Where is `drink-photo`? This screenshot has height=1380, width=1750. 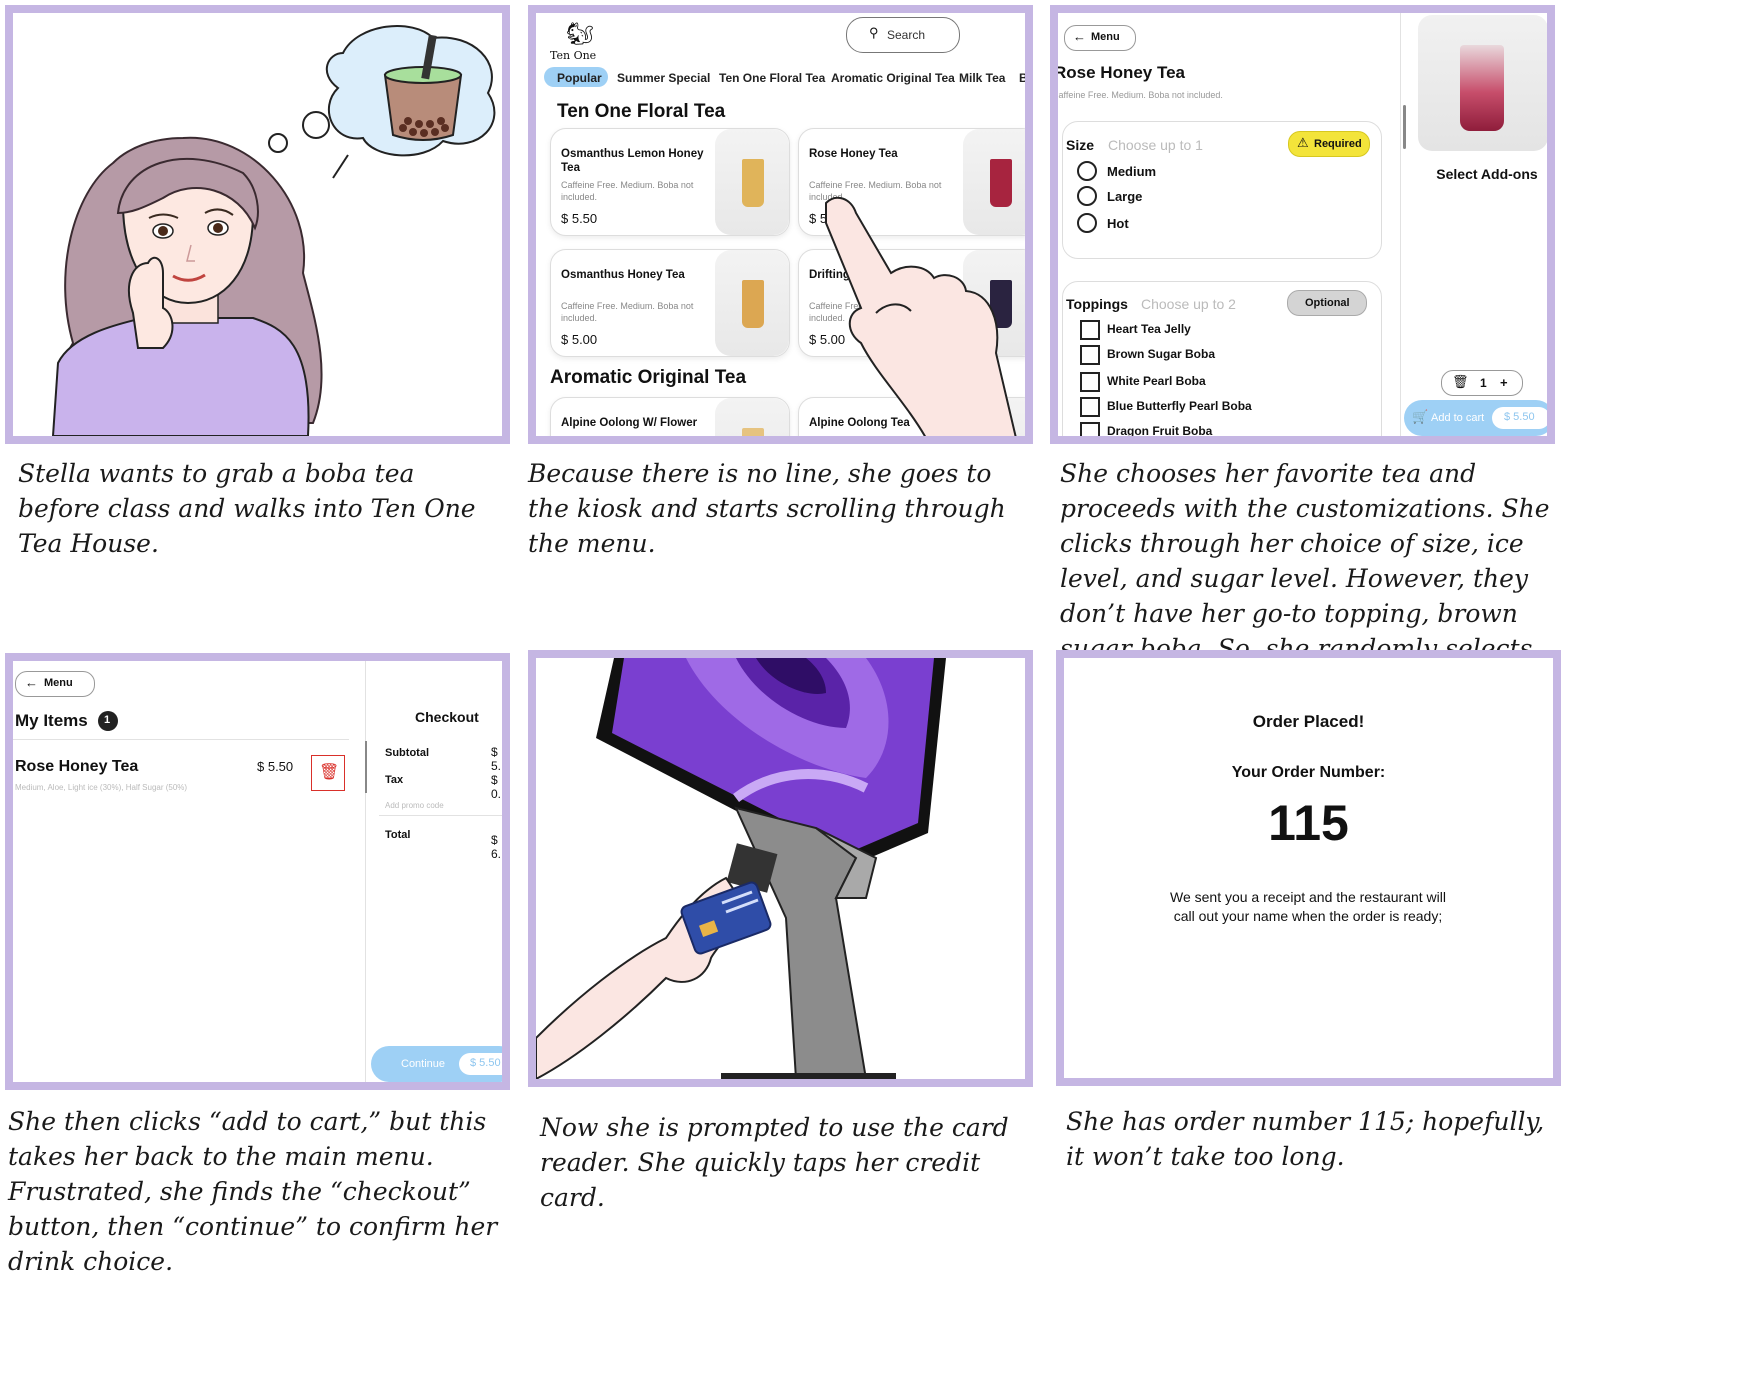 drink-photo is located at coordinates (1482, 83).